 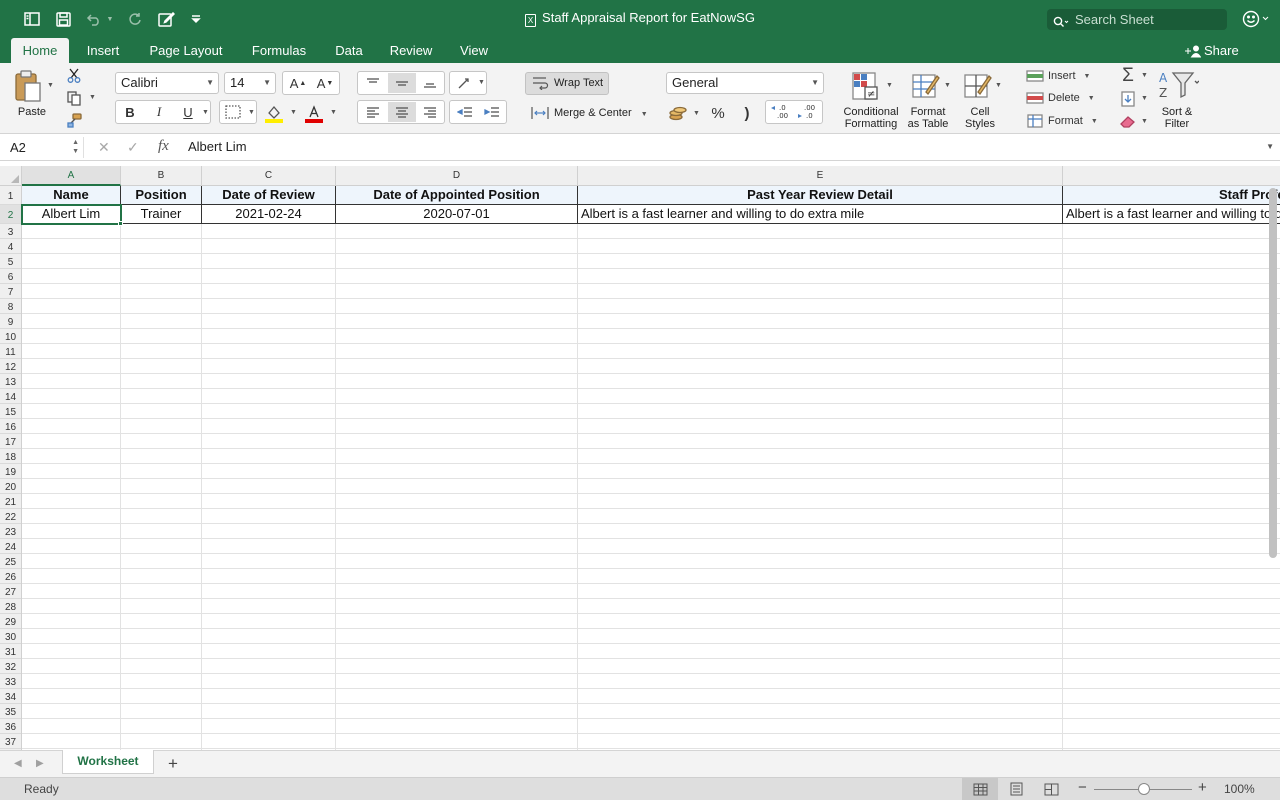 I want to click on row-header-15: 15, so click(x=10, y=411).